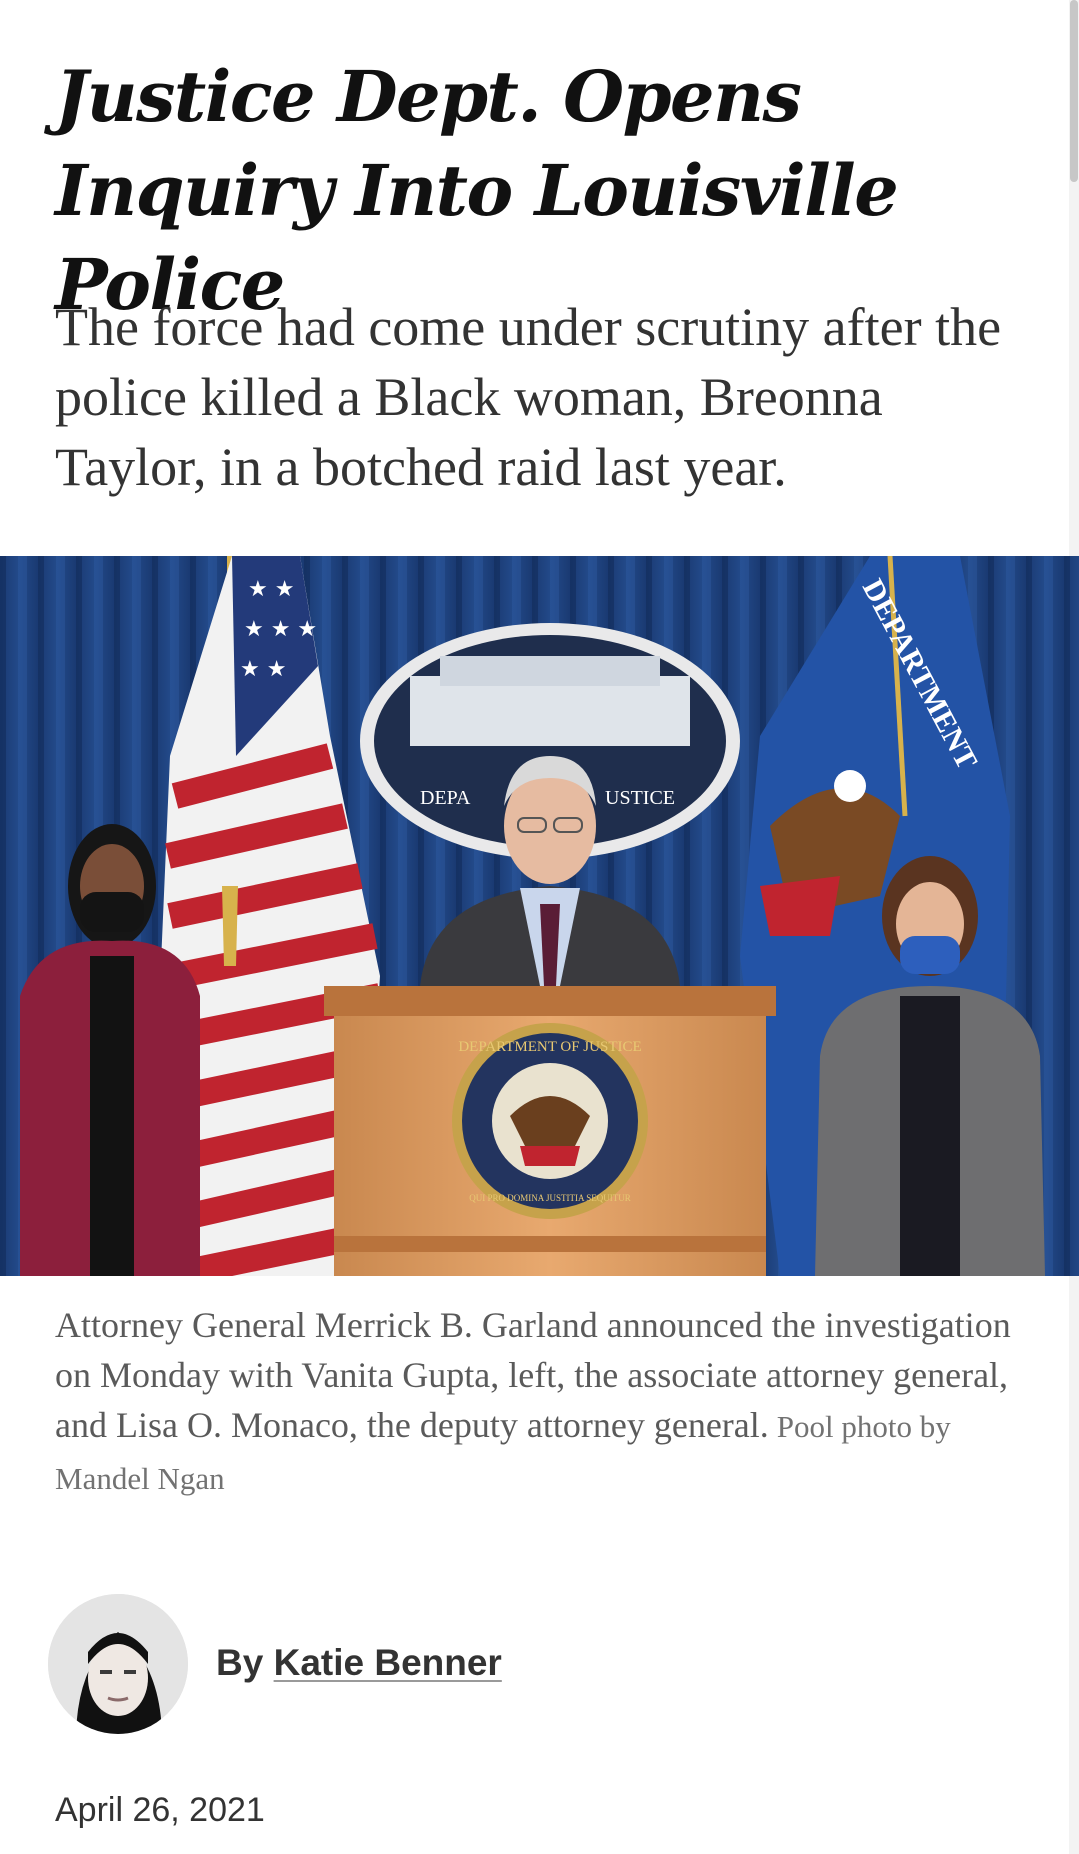 This screenshot has width=1079, height=1854. Describe the element at coordinates (640, 798) in the screenshot. I see `wall-seal-text-right: USTICE` at that location.